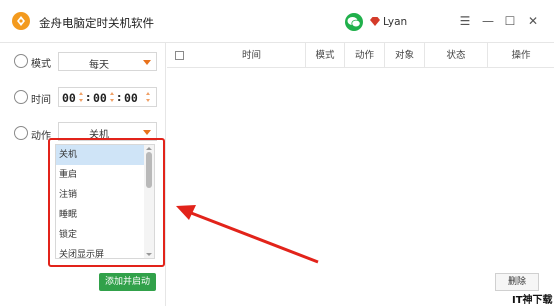  I want to click on annotation-arrow, so click(247, 234).